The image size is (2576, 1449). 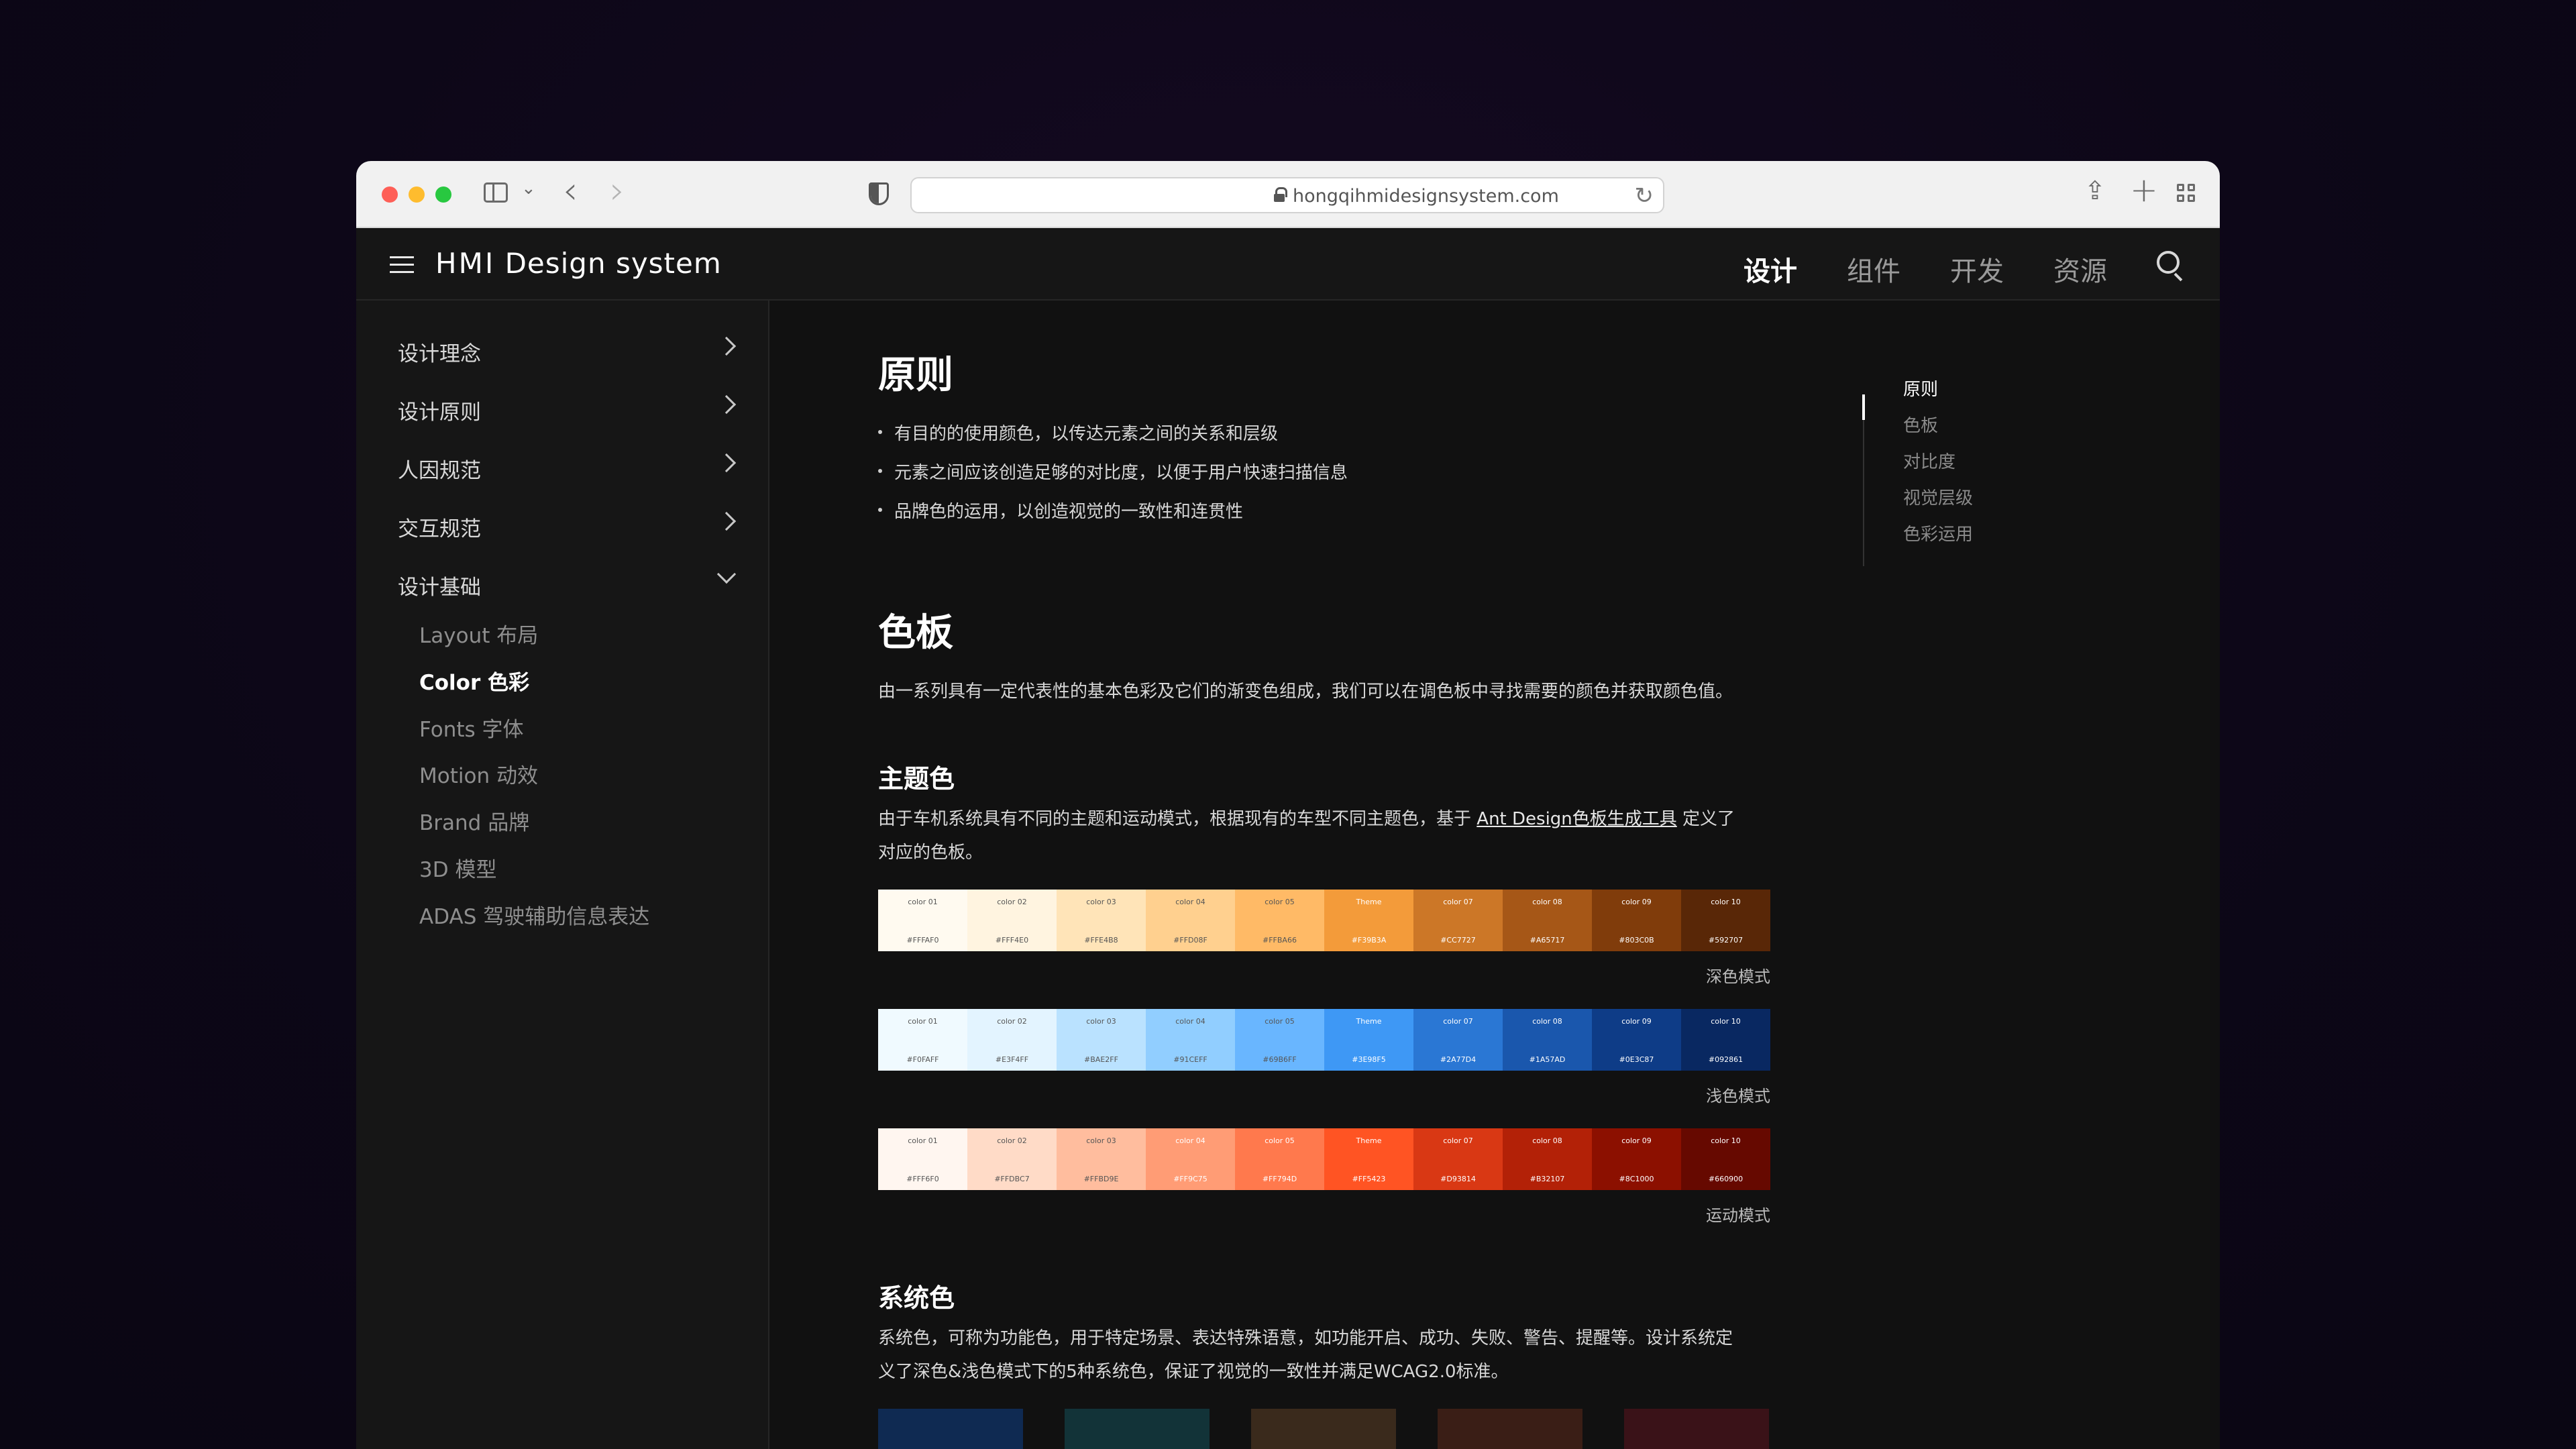 I want to click on site-logo: HMI Design system, so click(x=578, y=263).